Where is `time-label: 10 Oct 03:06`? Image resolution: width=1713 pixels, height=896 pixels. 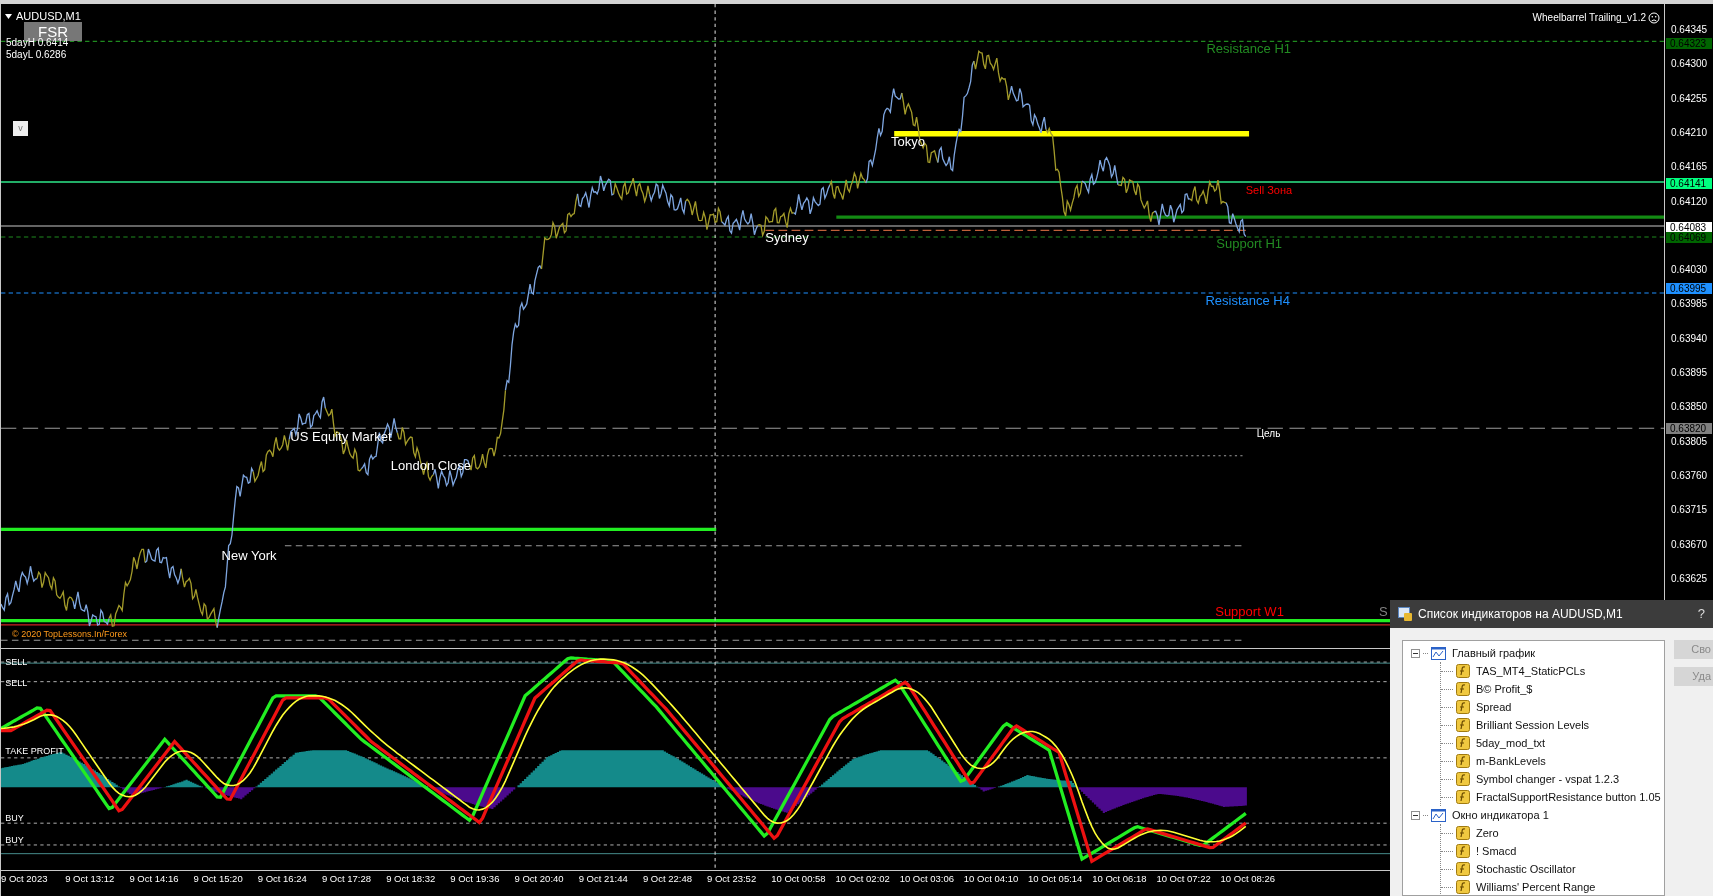
time-label: 10 Oct 03:06 is located at coordinates (927, 878).